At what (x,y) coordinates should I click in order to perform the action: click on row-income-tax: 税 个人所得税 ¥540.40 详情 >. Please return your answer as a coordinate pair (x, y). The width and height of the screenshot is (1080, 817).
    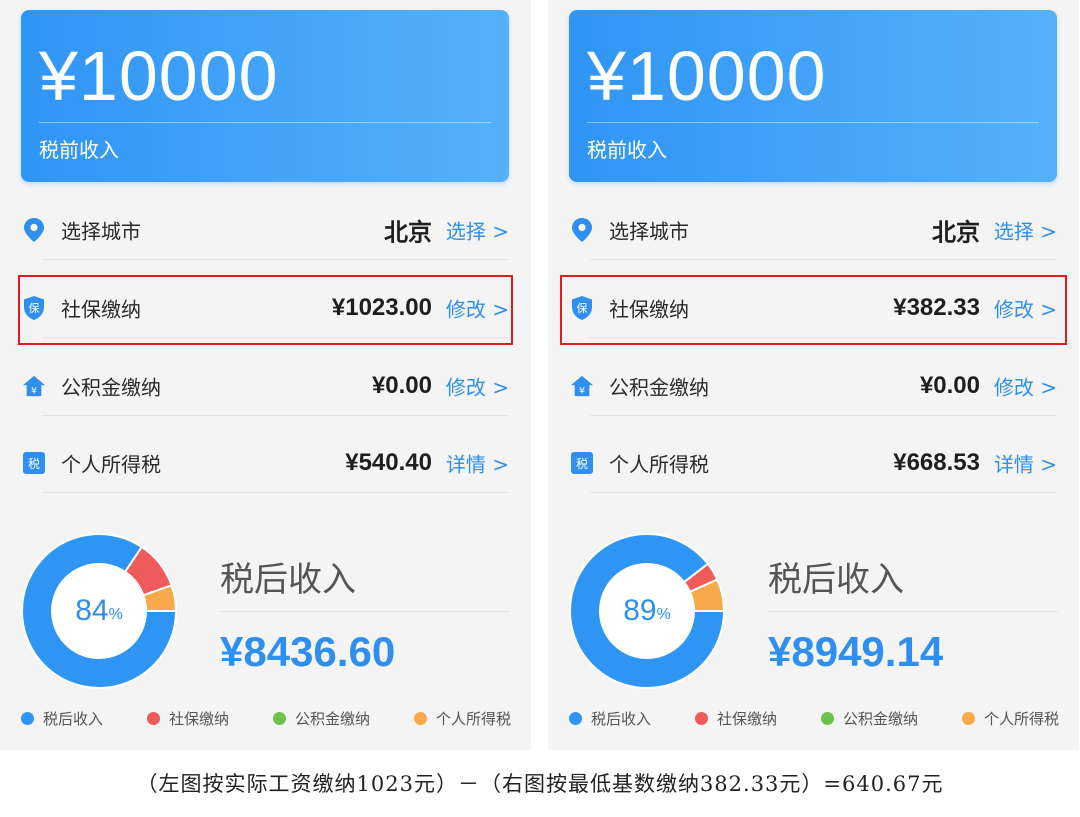
    Looking at the image, I should click on (265, 463).